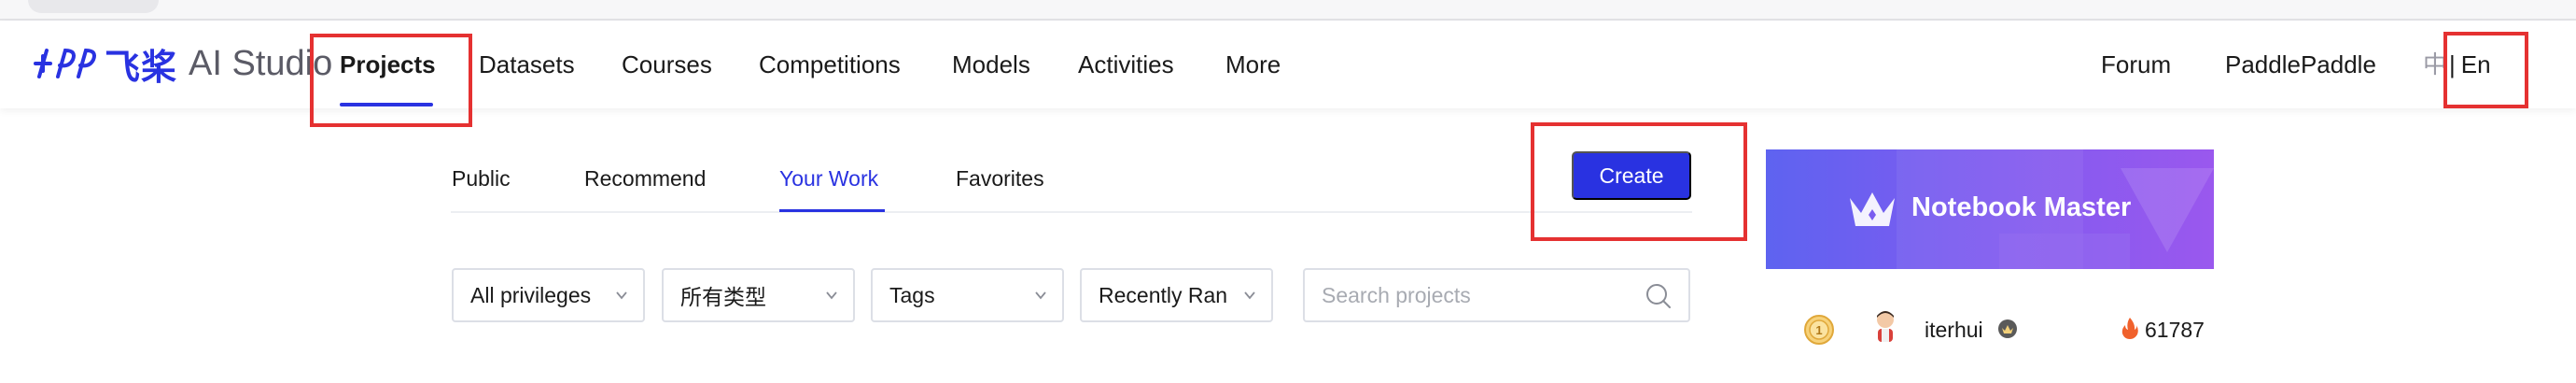 The height and width of the screenshot is (383, 2576). What do you see at coordinates (2136, 65) in the screenshot?
I see `nav-forum: Forum` at bounding box center [2136, 65].